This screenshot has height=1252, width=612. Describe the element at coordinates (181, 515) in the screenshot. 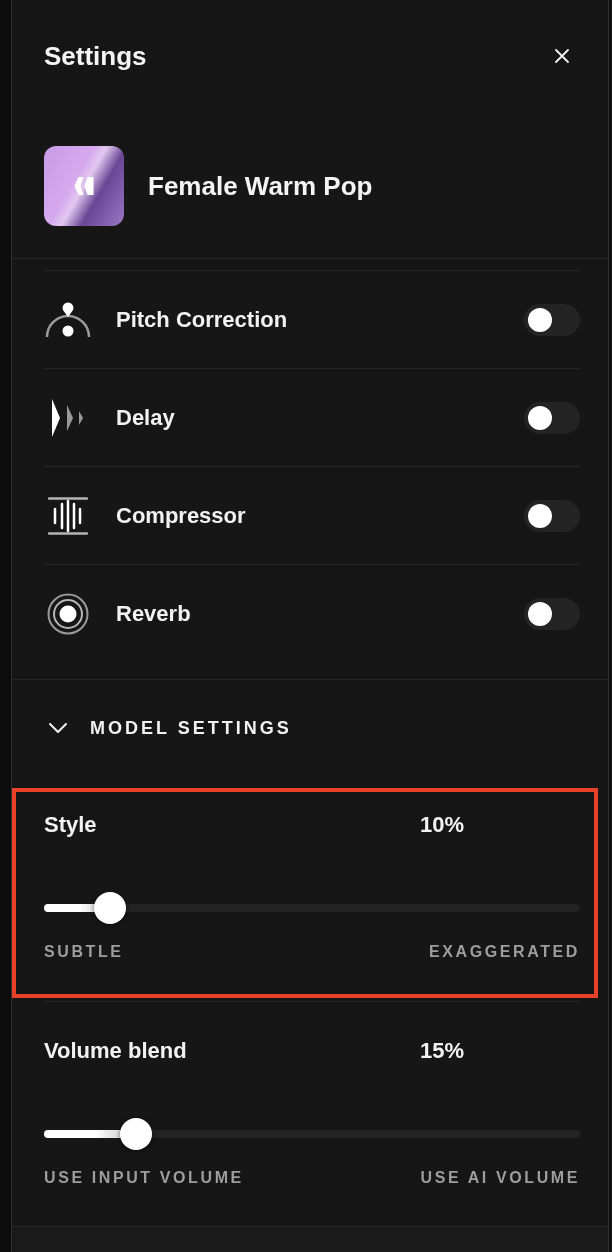

I see `effect-label: Compressor` at that location.